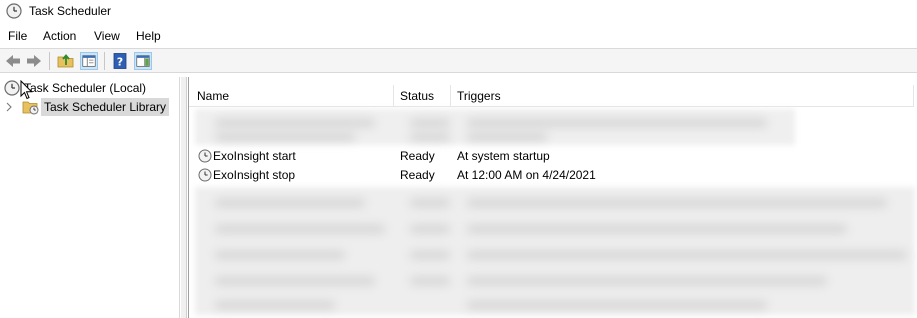 The image size is (917, 318). Describe the element at coordinates (34, 61) in the screenshot. I see `forward-arrow-icon` at that location.